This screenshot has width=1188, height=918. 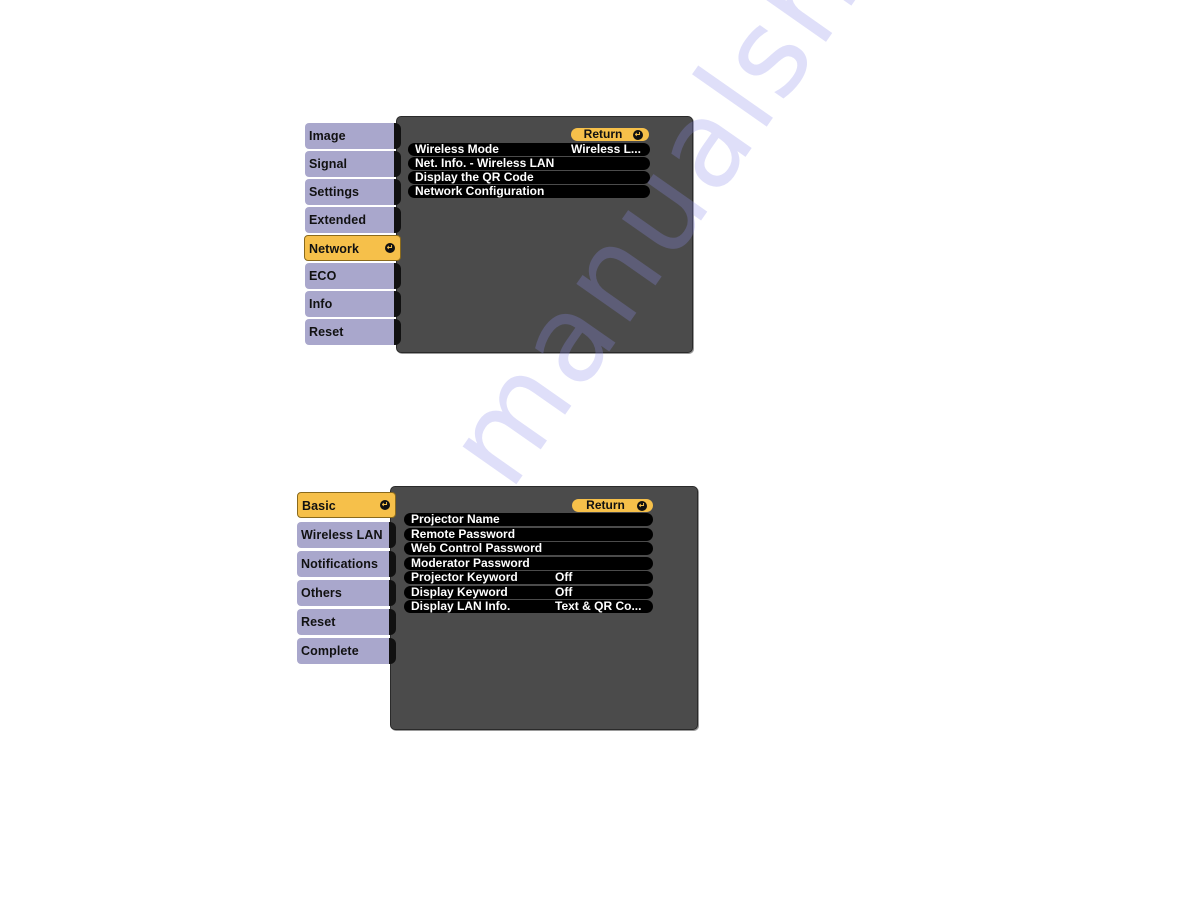 What do you see at coordinates (327, 136) in the screenshot?
I see `tab-label: Image` at bounding box center [327, 136].